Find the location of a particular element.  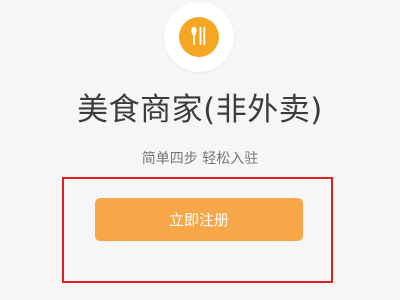

page-subtitle: 简单四步 轻松入驻 is located at coordinates (200, 159).